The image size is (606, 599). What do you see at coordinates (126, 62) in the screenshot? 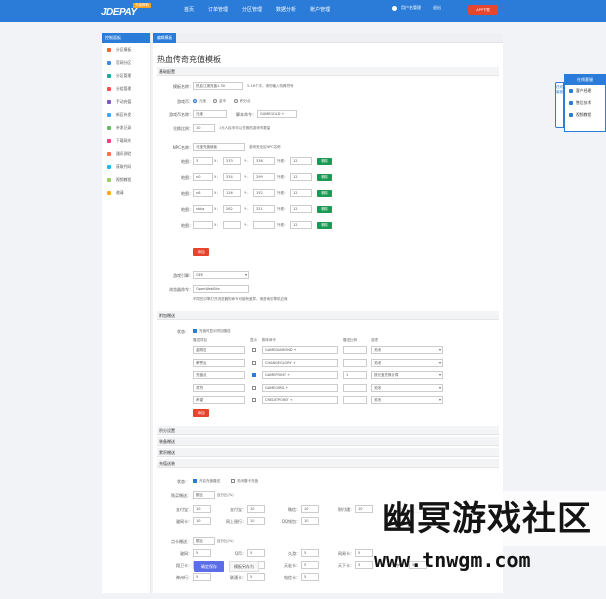
I see `sidebar-item: 官网分区` at bounding box center [126, 62].